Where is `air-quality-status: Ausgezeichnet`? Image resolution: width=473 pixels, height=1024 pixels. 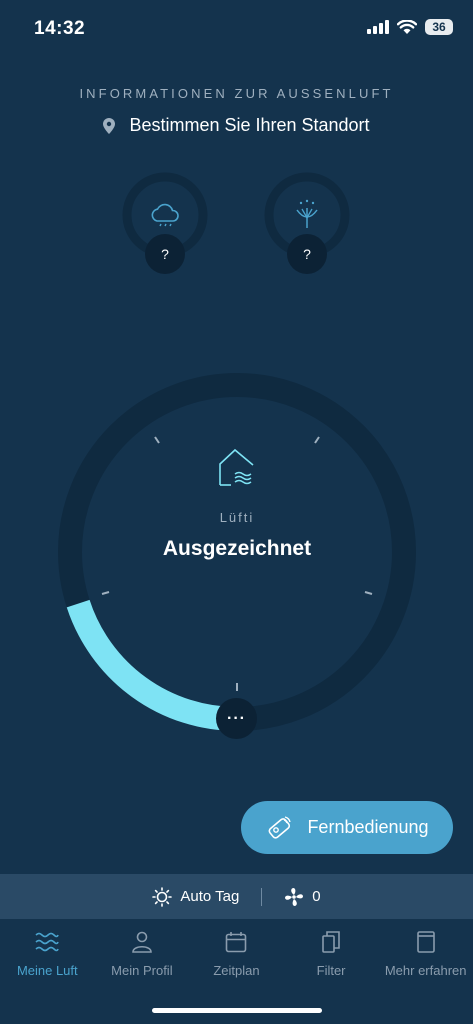
air-quality-status: Ausgezeichnet is located at coordinates (237, 548).